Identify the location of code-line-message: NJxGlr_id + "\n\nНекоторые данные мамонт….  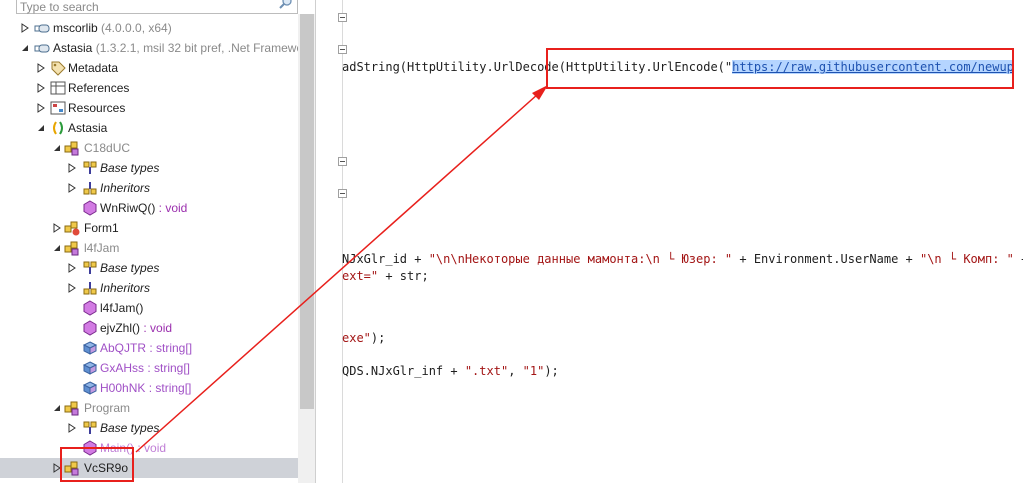
(682, 259).